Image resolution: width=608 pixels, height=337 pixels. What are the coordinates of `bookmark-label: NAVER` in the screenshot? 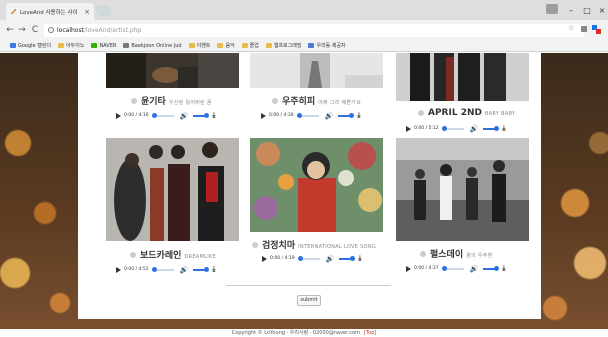 It's located at (108, 45).